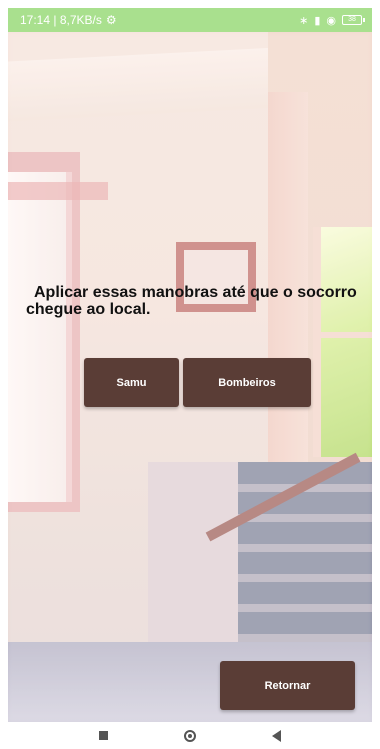  I want to click on navigation-bar, so click(190, 735).